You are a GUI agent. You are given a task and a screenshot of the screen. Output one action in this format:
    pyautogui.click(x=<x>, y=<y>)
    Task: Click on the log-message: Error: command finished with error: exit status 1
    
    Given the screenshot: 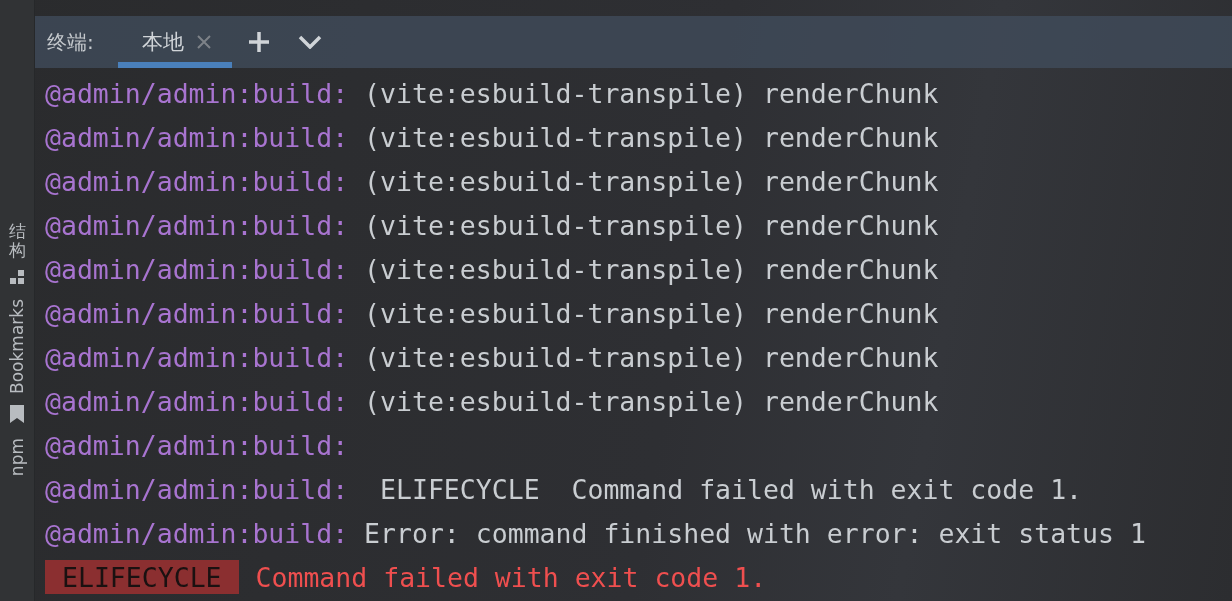 What is the action you would take?
    pyautogui.click(x=754, y=533)
    